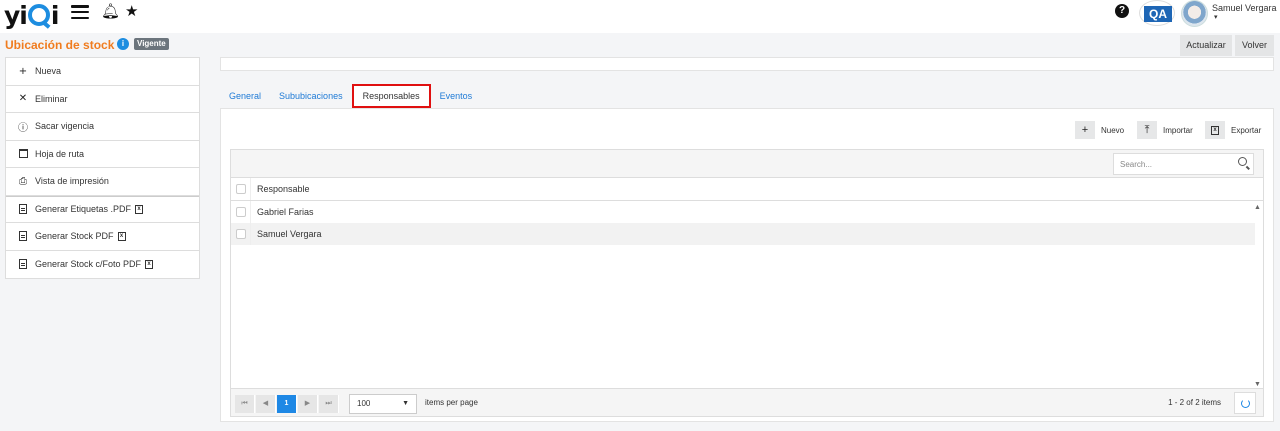 The height and width of the screenshot is (431, 1280). Describe the element at coordinates (308, 404) in the screenshot. I see `next-page-button: ▶` at that location.